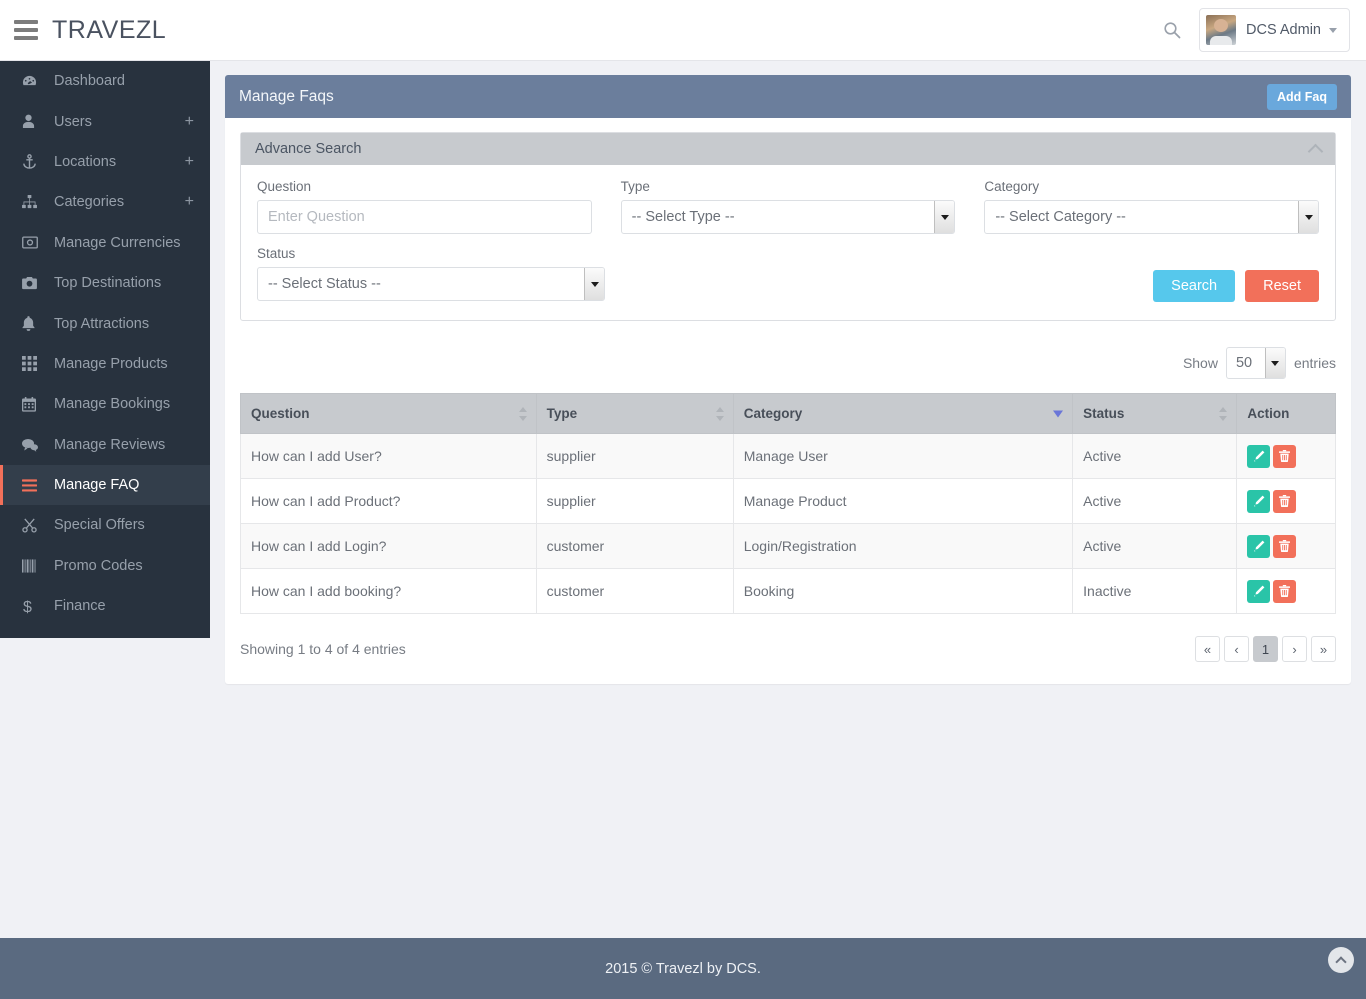 This screenshot has width=1366, height=999. I want to click on cell-category: Manage User, so click(903, 456).